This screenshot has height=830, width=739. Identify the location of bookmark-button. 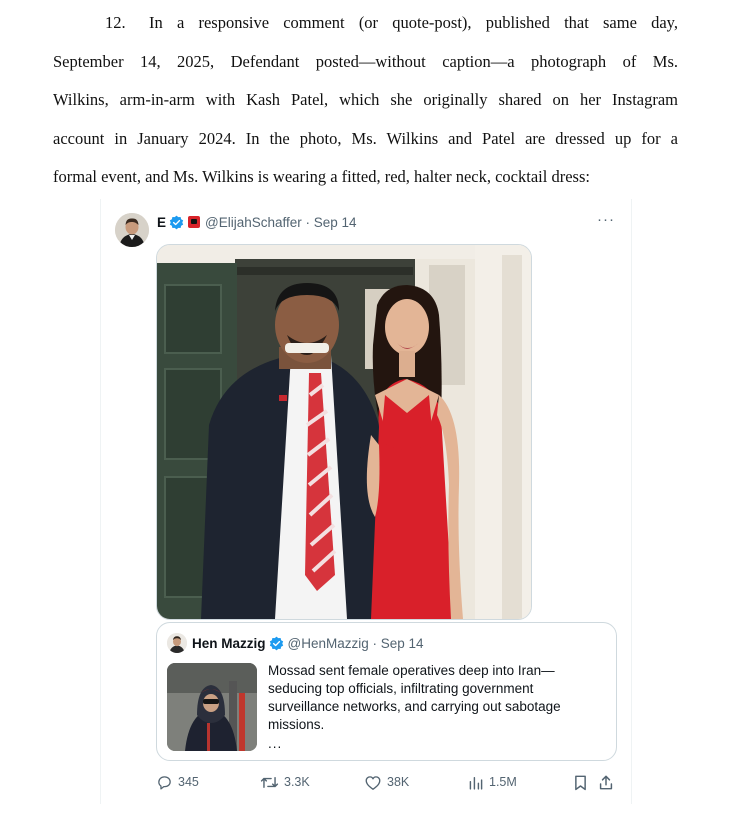
(583, 782).